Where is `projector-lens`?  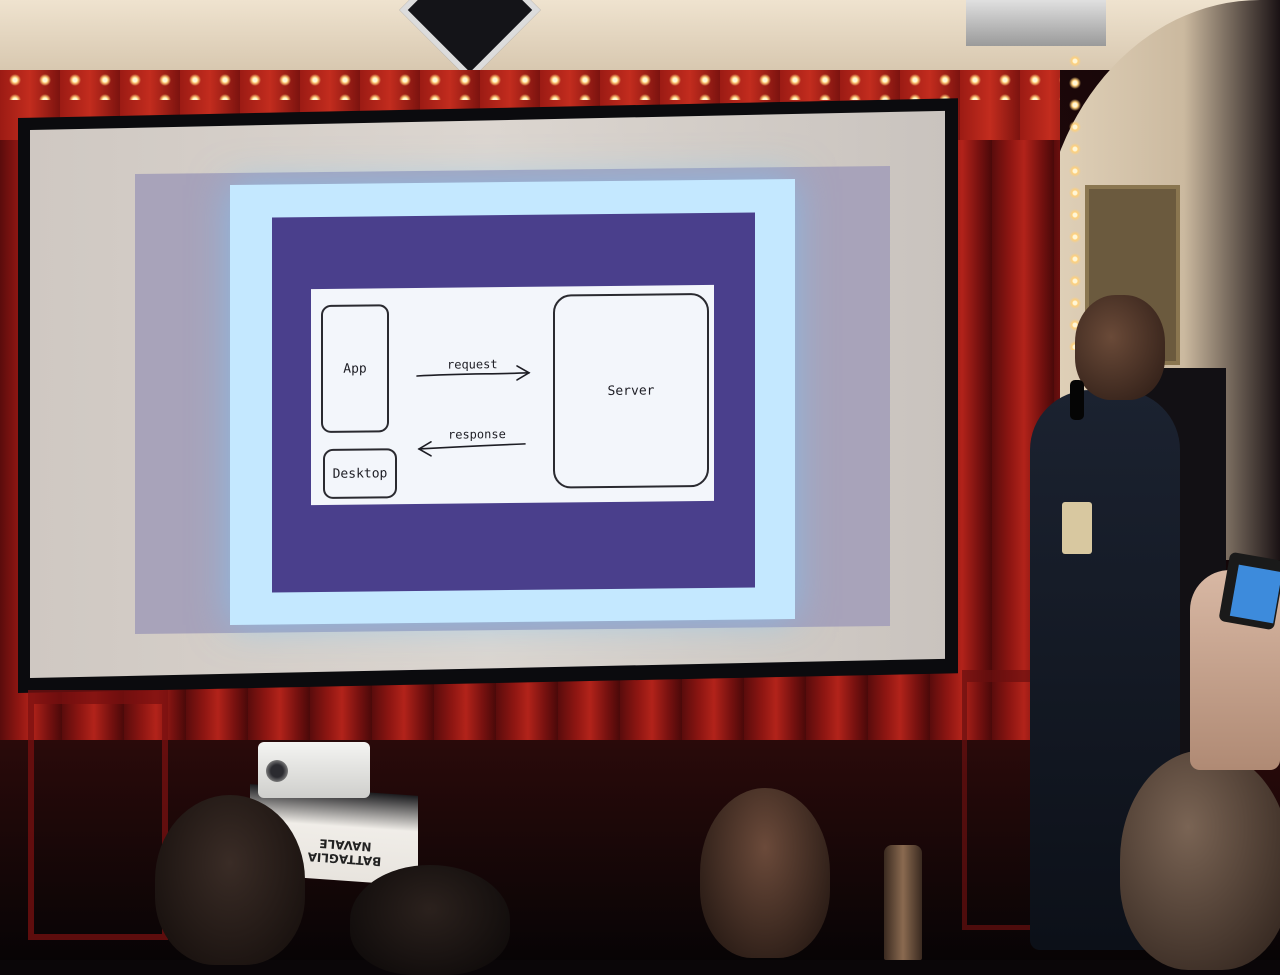 projector-lens is located at coordinates (277, 771).